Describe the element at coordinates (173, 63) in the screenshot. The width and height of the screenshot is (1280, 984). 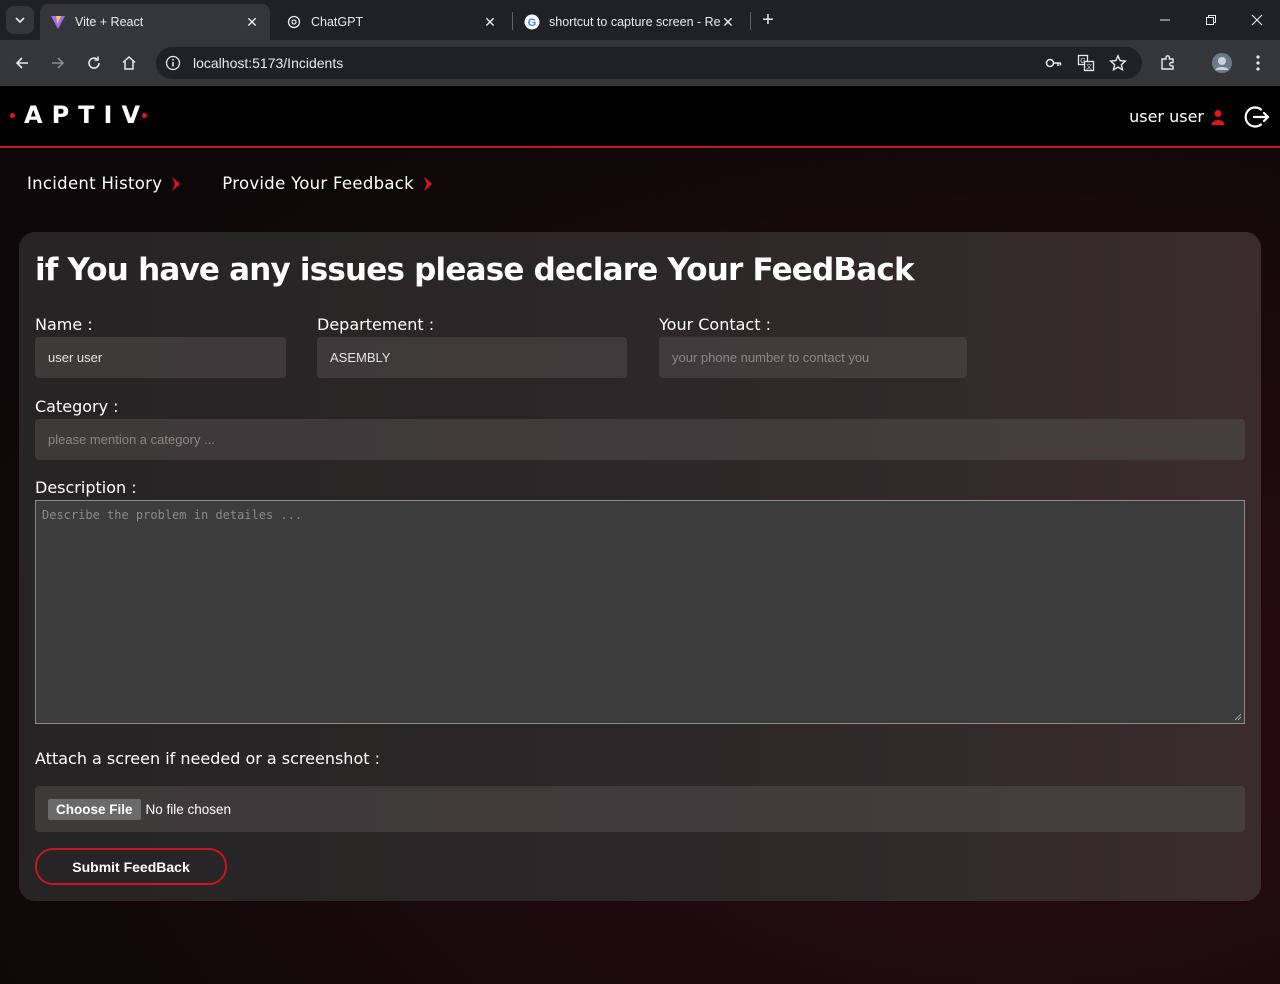
I see `site-info-icon` at that location.